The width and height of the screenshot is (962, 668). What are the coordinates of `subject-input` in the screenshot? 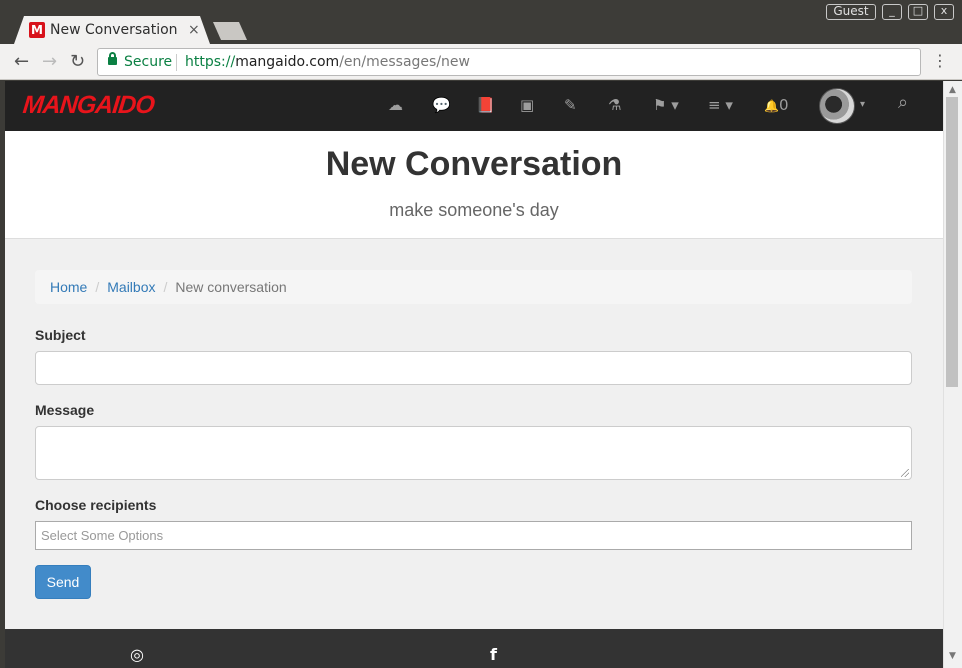 It's located at (473, 368).